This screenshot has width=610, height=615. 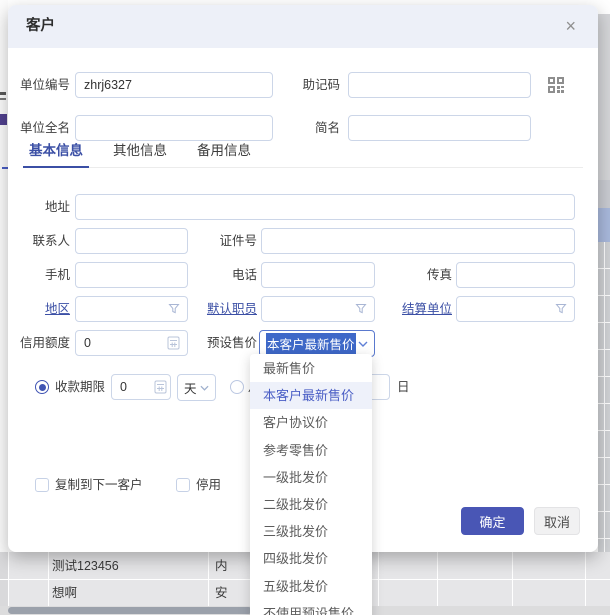 What do you see at coordinates (57, 207) in the screenshot?
I see `address-label: 地址` at bounding box center [57, 207].